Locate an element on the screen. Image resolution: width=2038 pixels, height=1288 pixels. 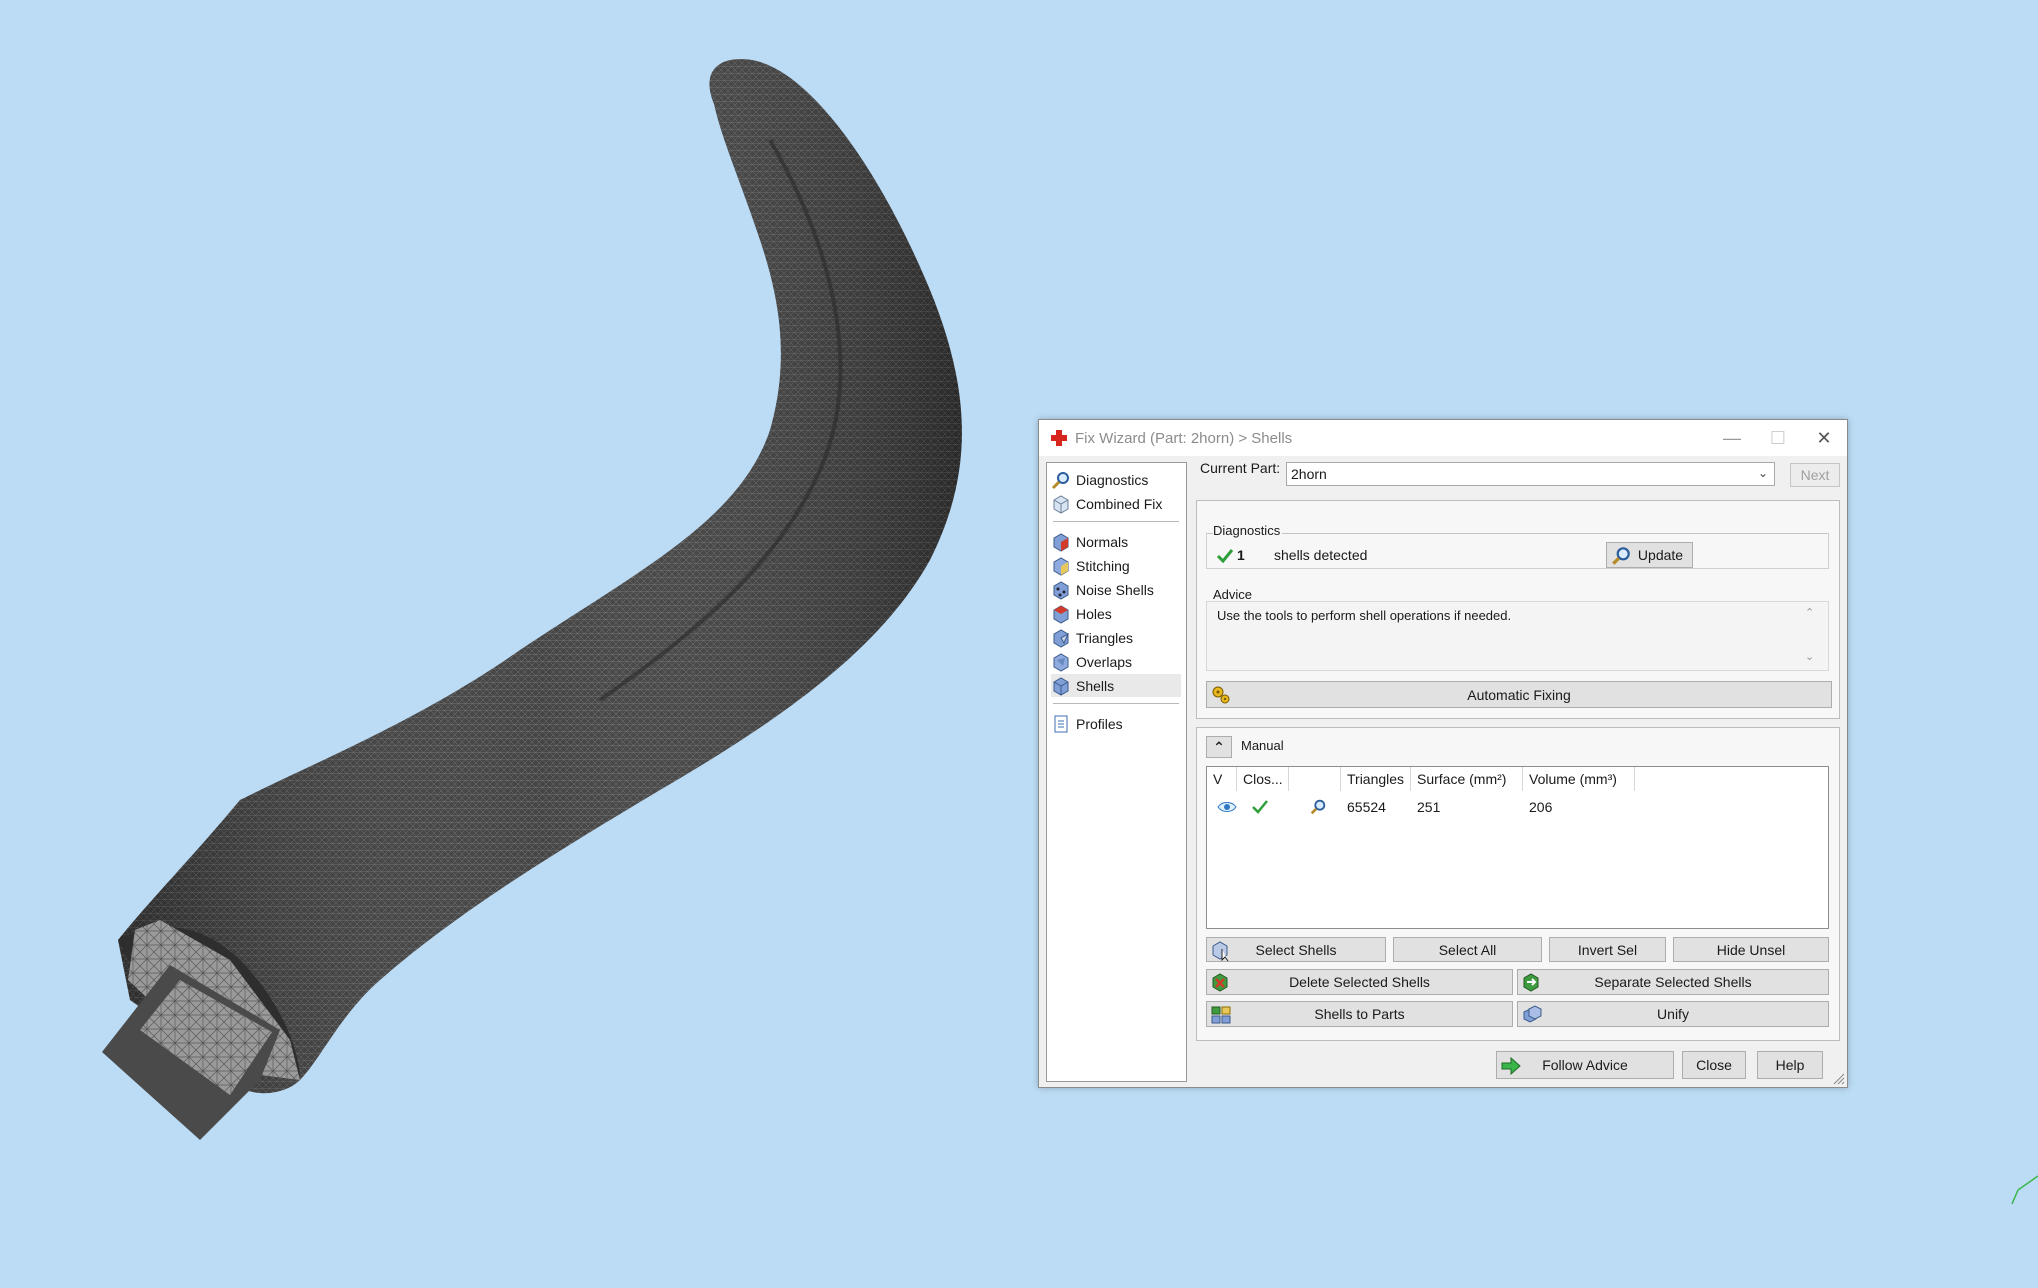
unify-cube-icon is located at coordinates (1532, 1014).